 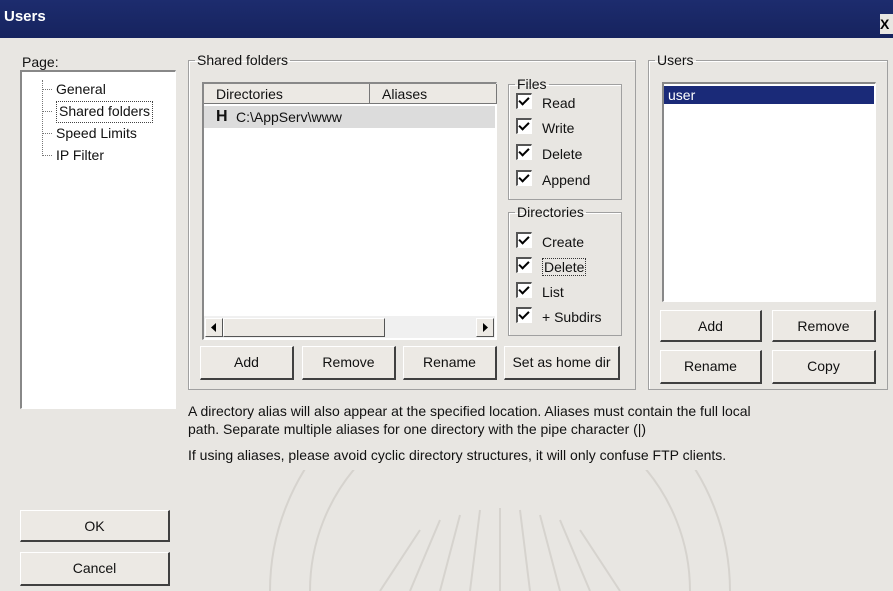 I want to click on set-home-dir-button: Set as home dir, so click(x=562, y=363).